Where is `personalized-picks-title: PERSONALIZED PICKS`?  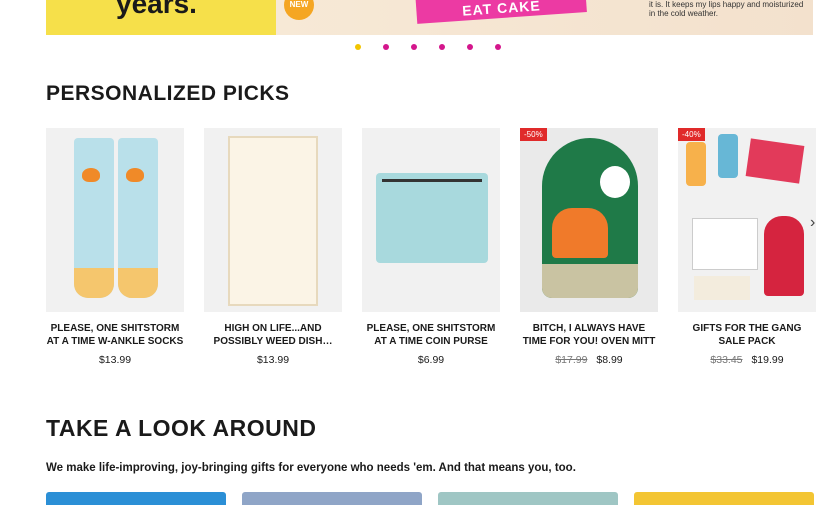
personalized-picks-title: PERSONALIZED PICKS is located at coordinates (168, 93).